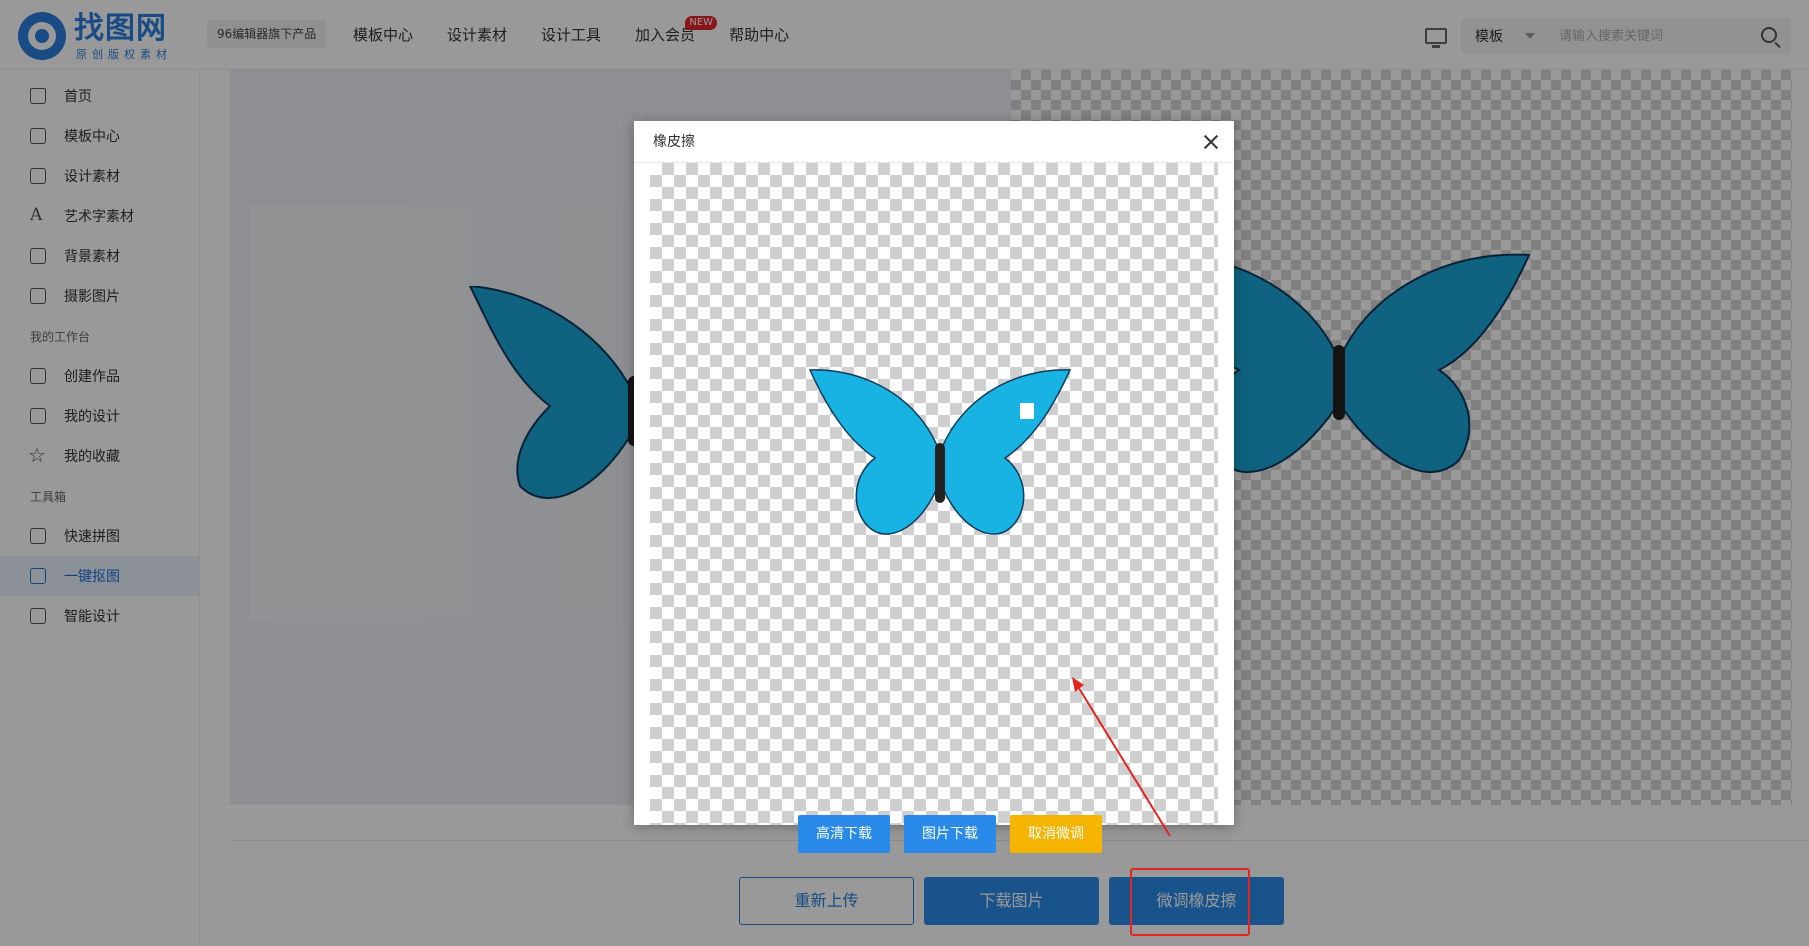 The width and height of the screenshot is (1809, 946). What do you see at coordinates (844, 834) in the screenshot?
I see `hd-download-button: 高清下载` at bounding box center [844, 834].